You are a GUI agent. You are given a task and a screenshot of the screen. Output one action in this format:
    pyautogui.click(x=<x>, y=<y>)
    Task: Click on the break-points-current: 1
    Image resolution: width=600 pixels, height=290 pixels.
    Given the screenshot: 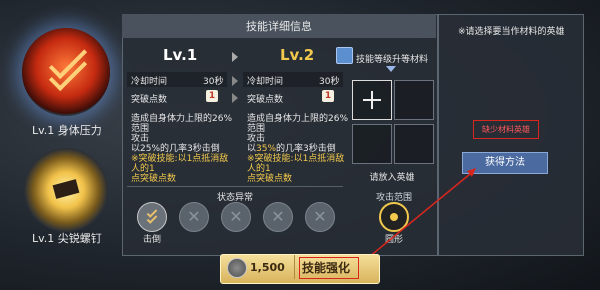 What is the action you would take?
    pyautogui.click(x=212, y=96)
    